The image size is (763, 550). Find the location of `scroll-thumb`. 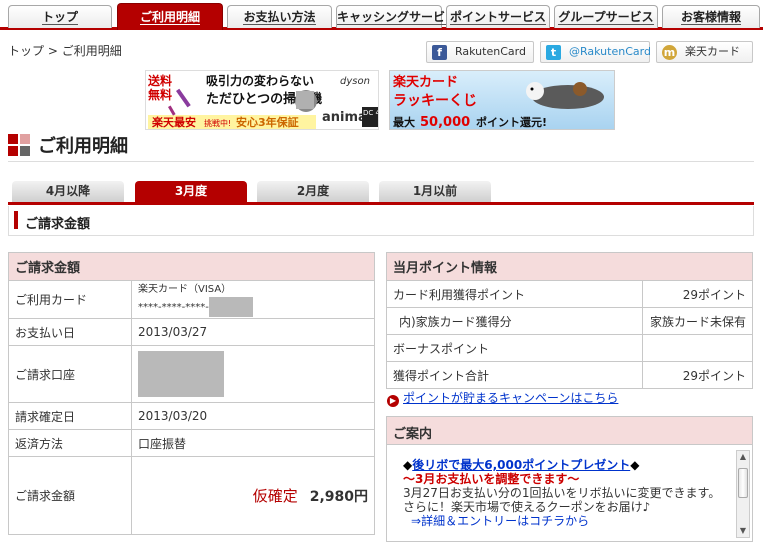

scroll-thumb is located at coordinates (743, 483).